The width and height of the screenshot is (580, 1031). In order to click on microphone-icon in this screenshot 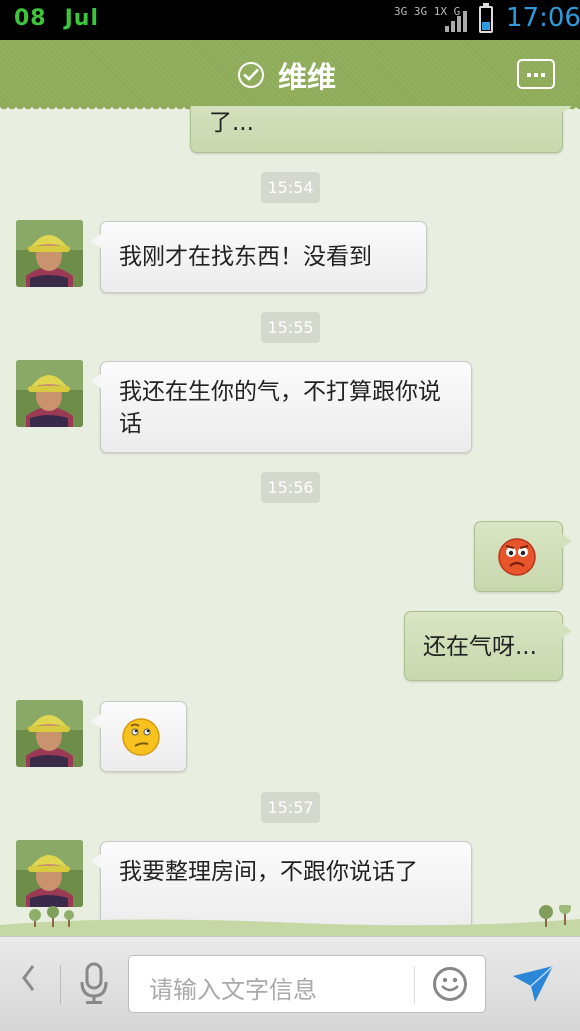, I will do `click(94, 983)`.